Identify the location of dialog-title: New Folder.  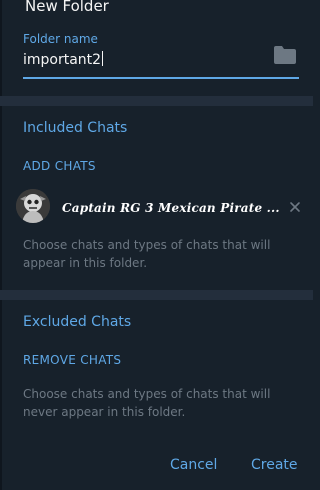
(67, 7).